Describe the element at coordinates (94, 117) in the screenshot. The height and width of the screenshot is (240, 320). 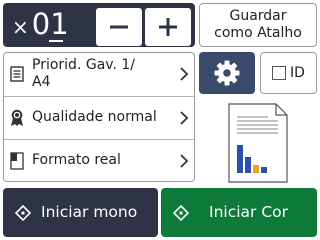
I see `quality-label: Qualidade normal` at that location.